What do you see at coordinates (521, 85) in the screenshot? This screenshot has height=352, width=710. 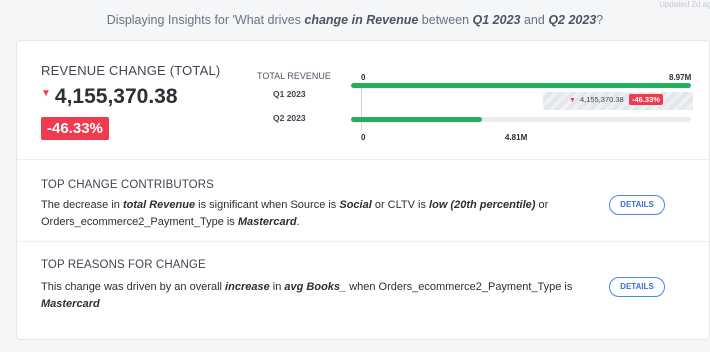 I see `q1-bar` at bounding box center [521, 85].